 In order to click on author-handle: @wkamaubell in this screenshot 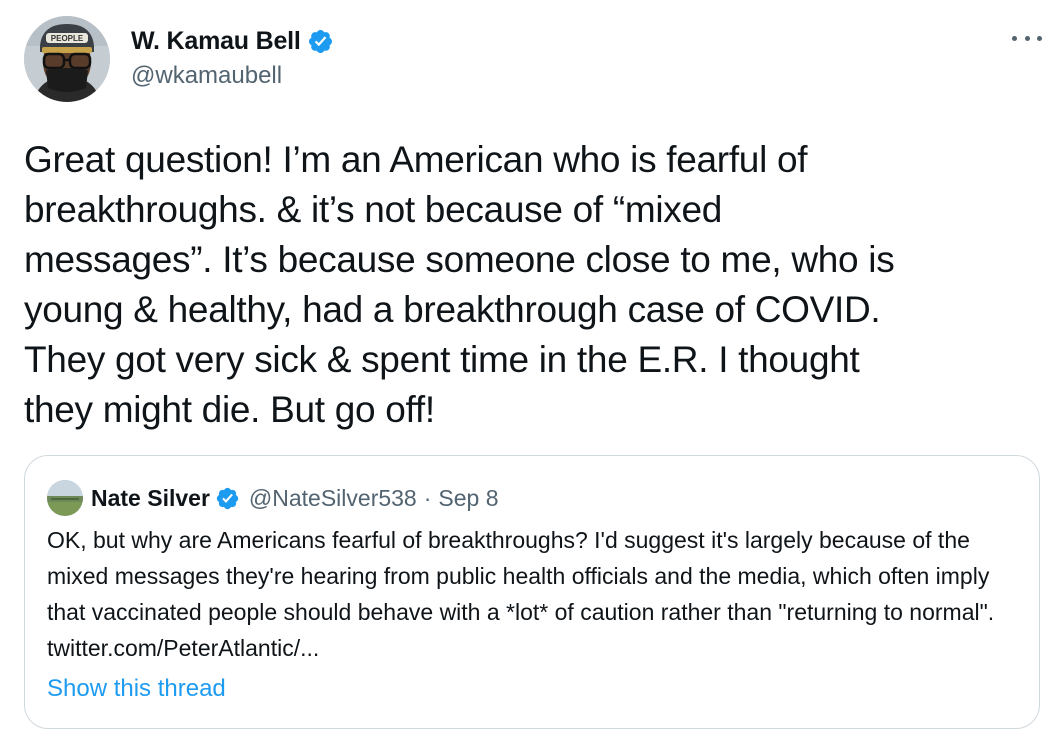, I will do `click(232, 76)`.